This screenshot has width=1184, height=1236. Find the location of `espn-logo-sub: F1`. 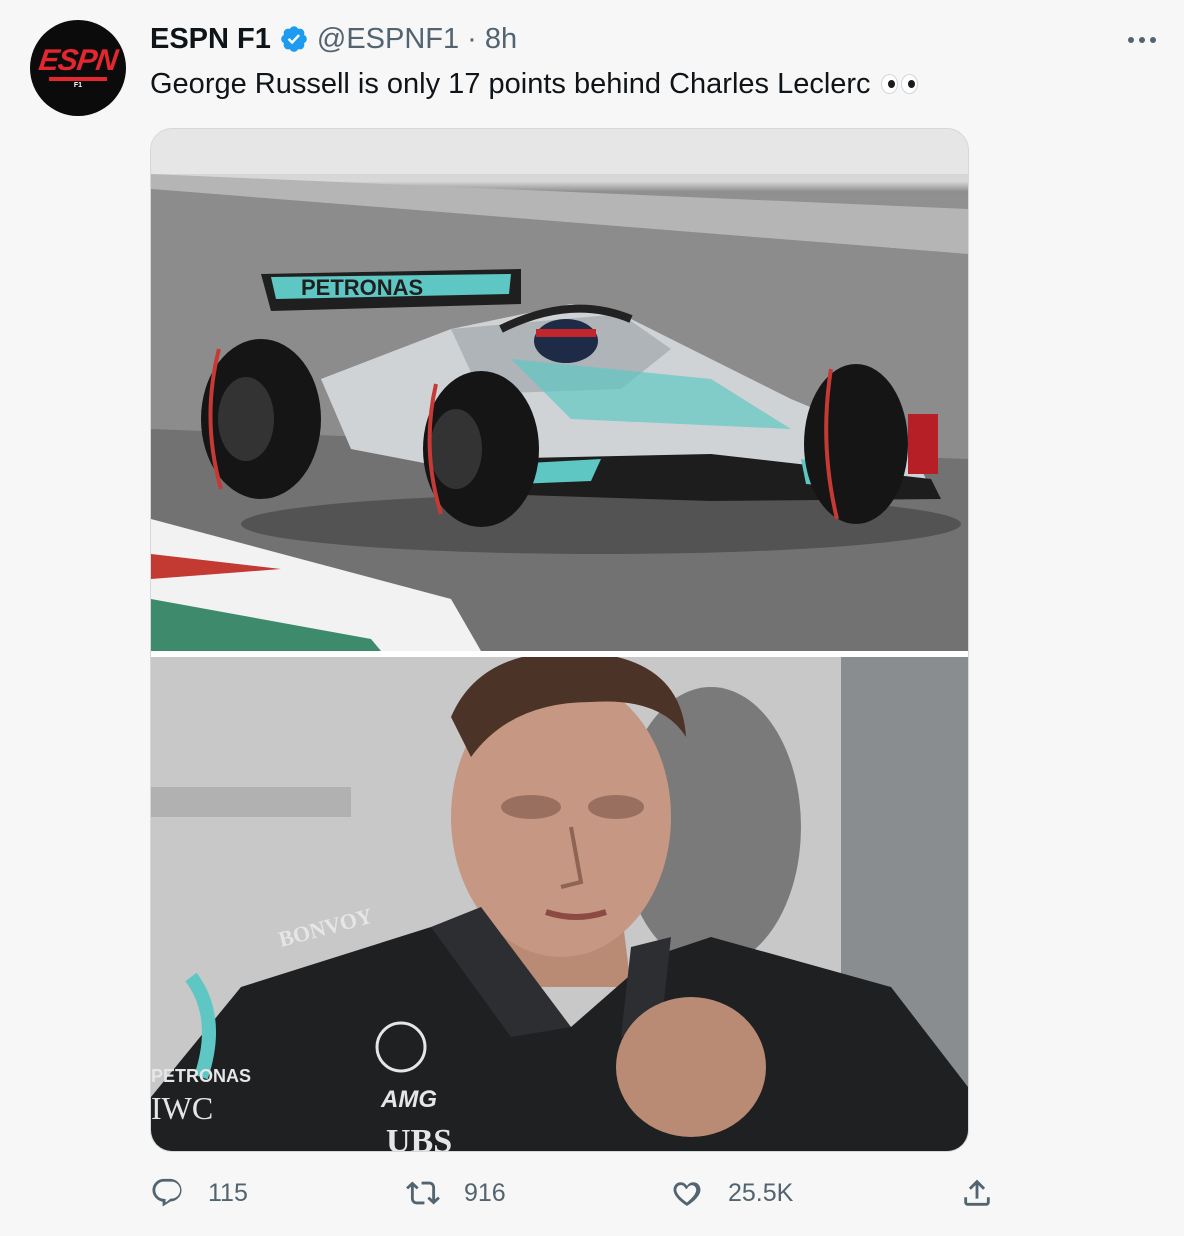

espn-logo-sub: F1 is located at coordinates (78, 85).